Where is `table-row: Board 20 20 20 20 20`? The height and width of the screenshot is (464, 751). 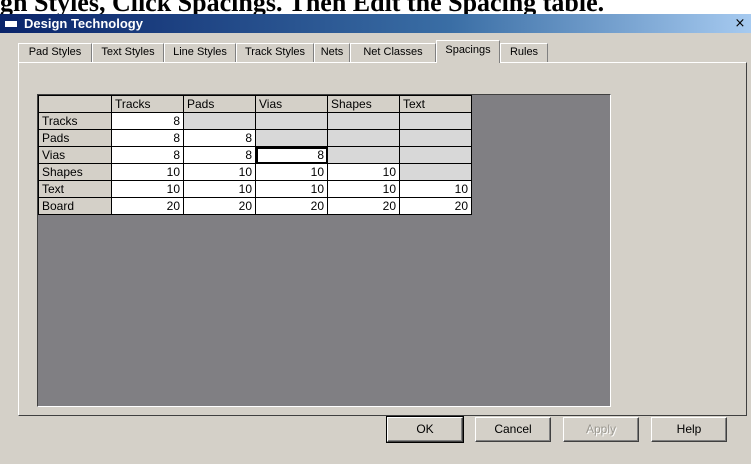 table-row: Board 20 20 20 20 20 is located at coordinates (255, 206).